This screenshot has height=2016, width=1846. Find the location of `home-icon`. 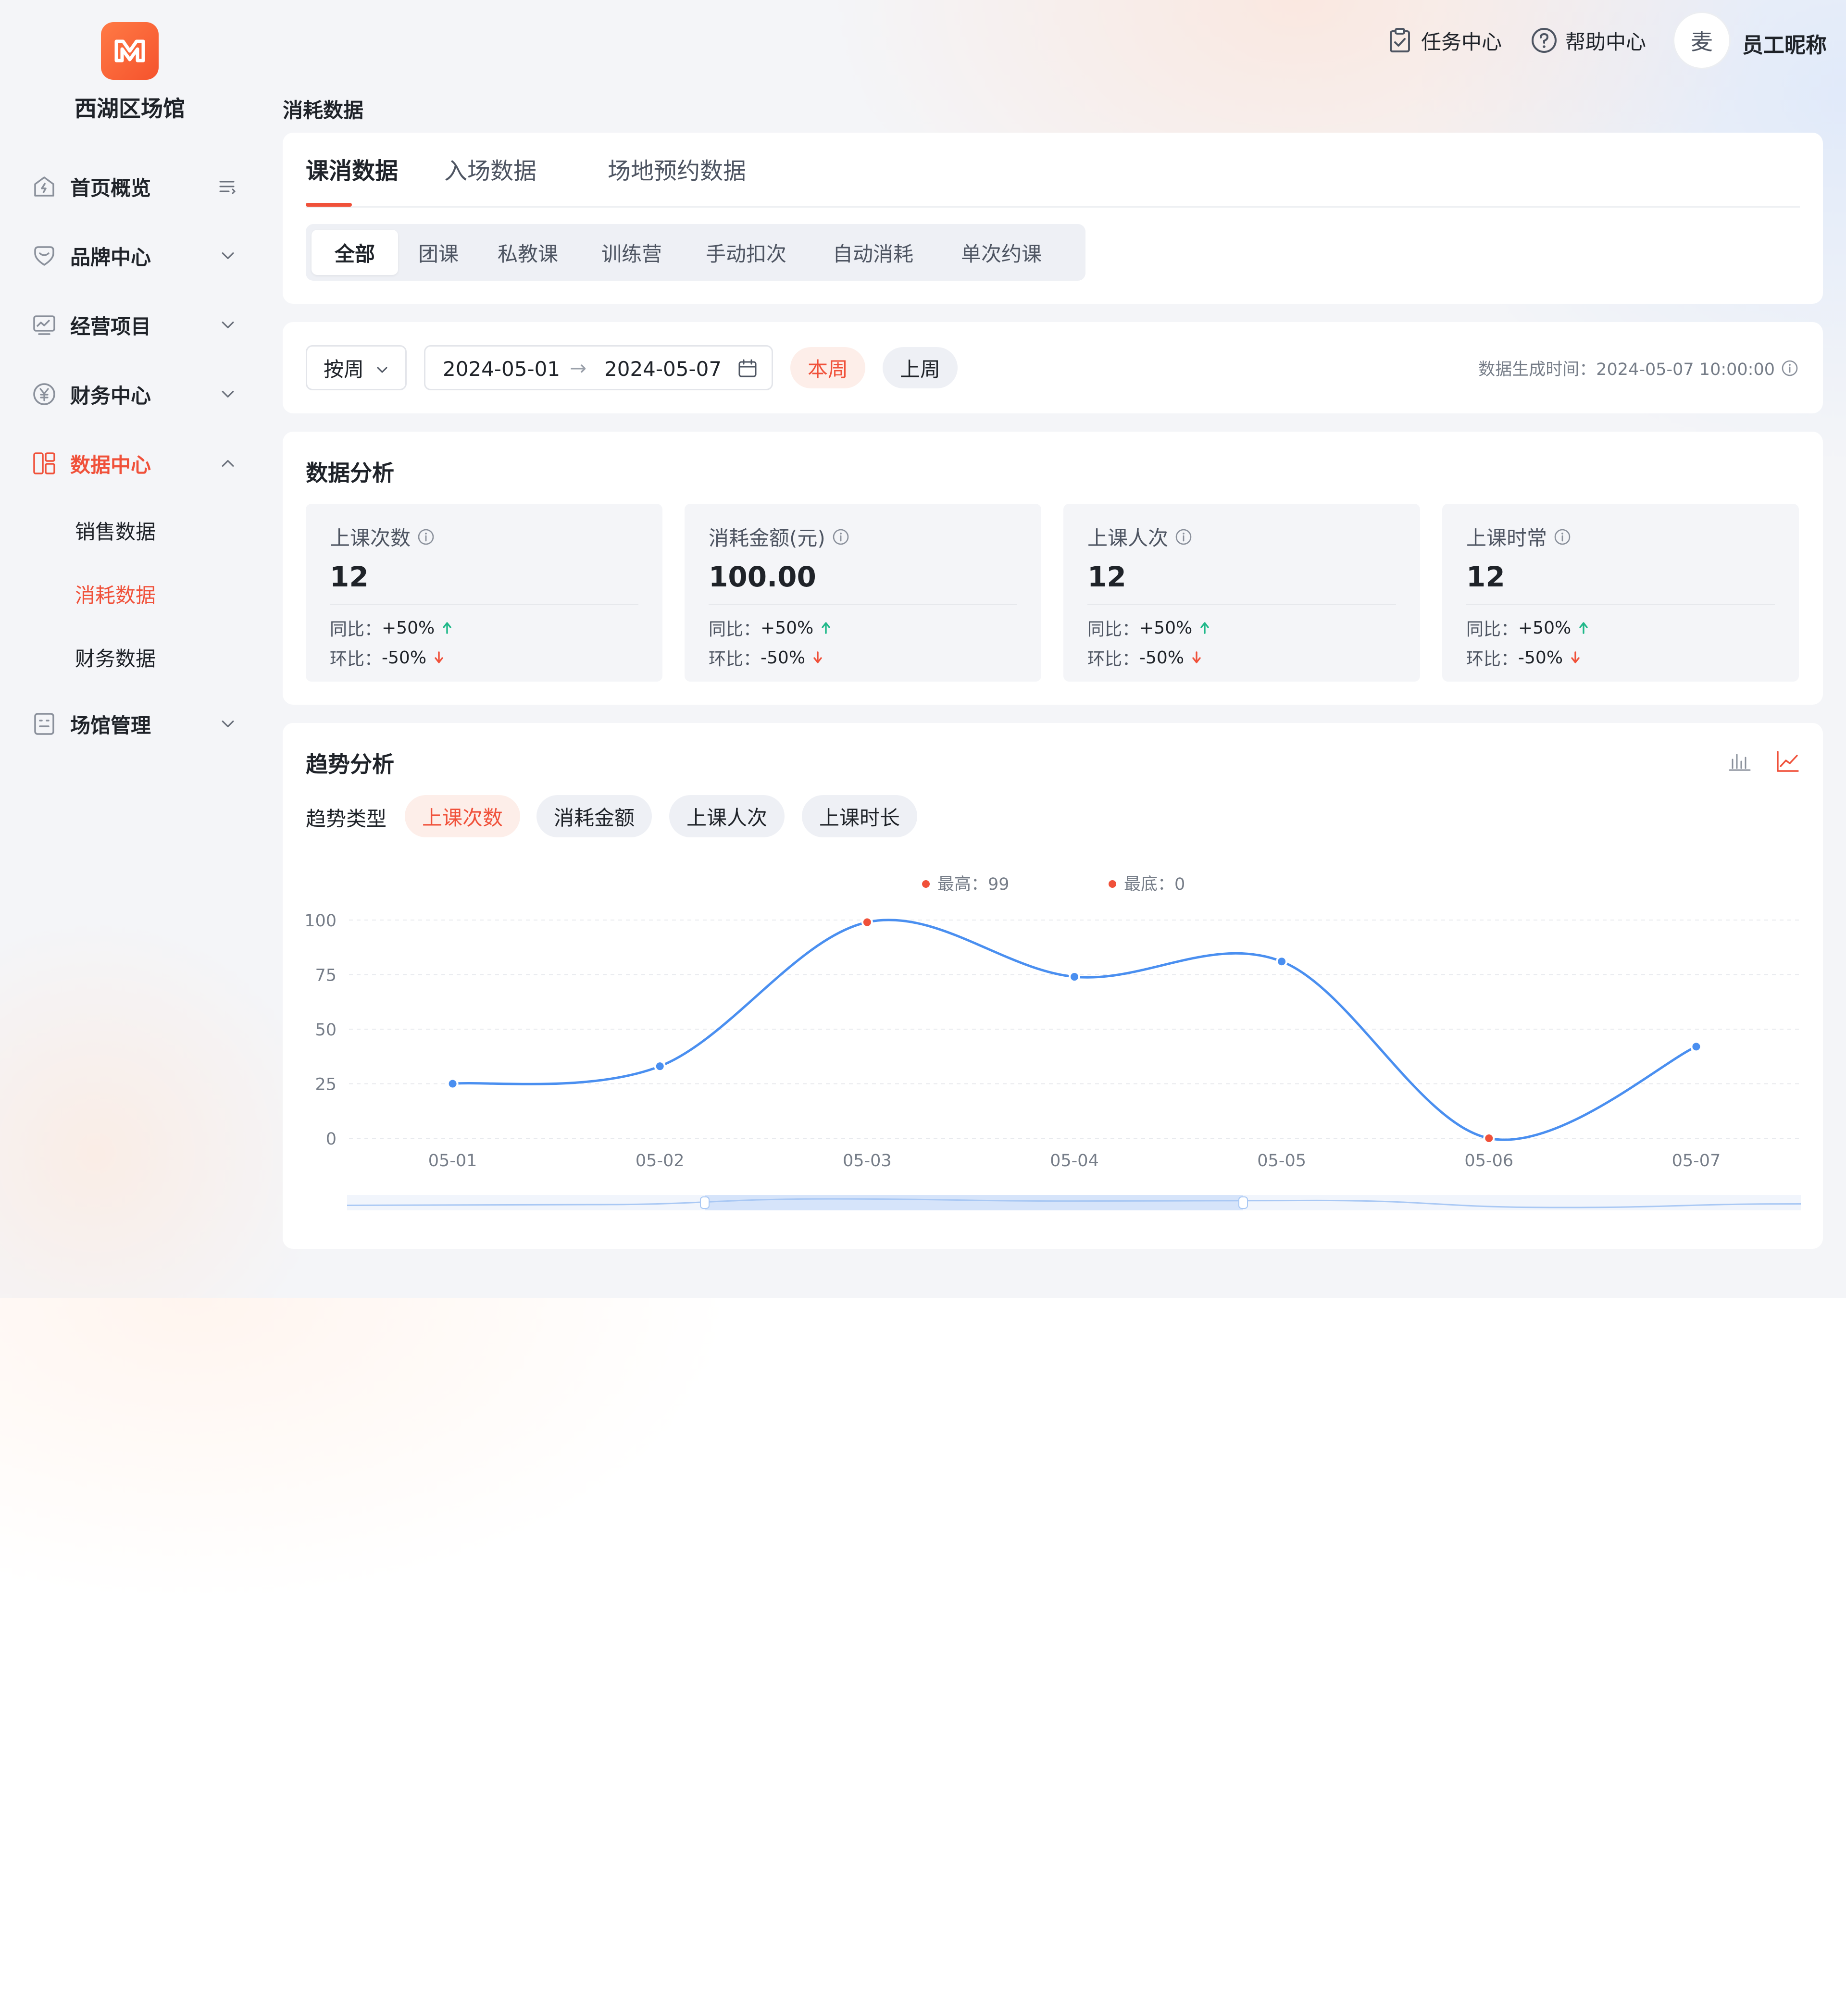

home-icon is located at coordinates (44, 186).